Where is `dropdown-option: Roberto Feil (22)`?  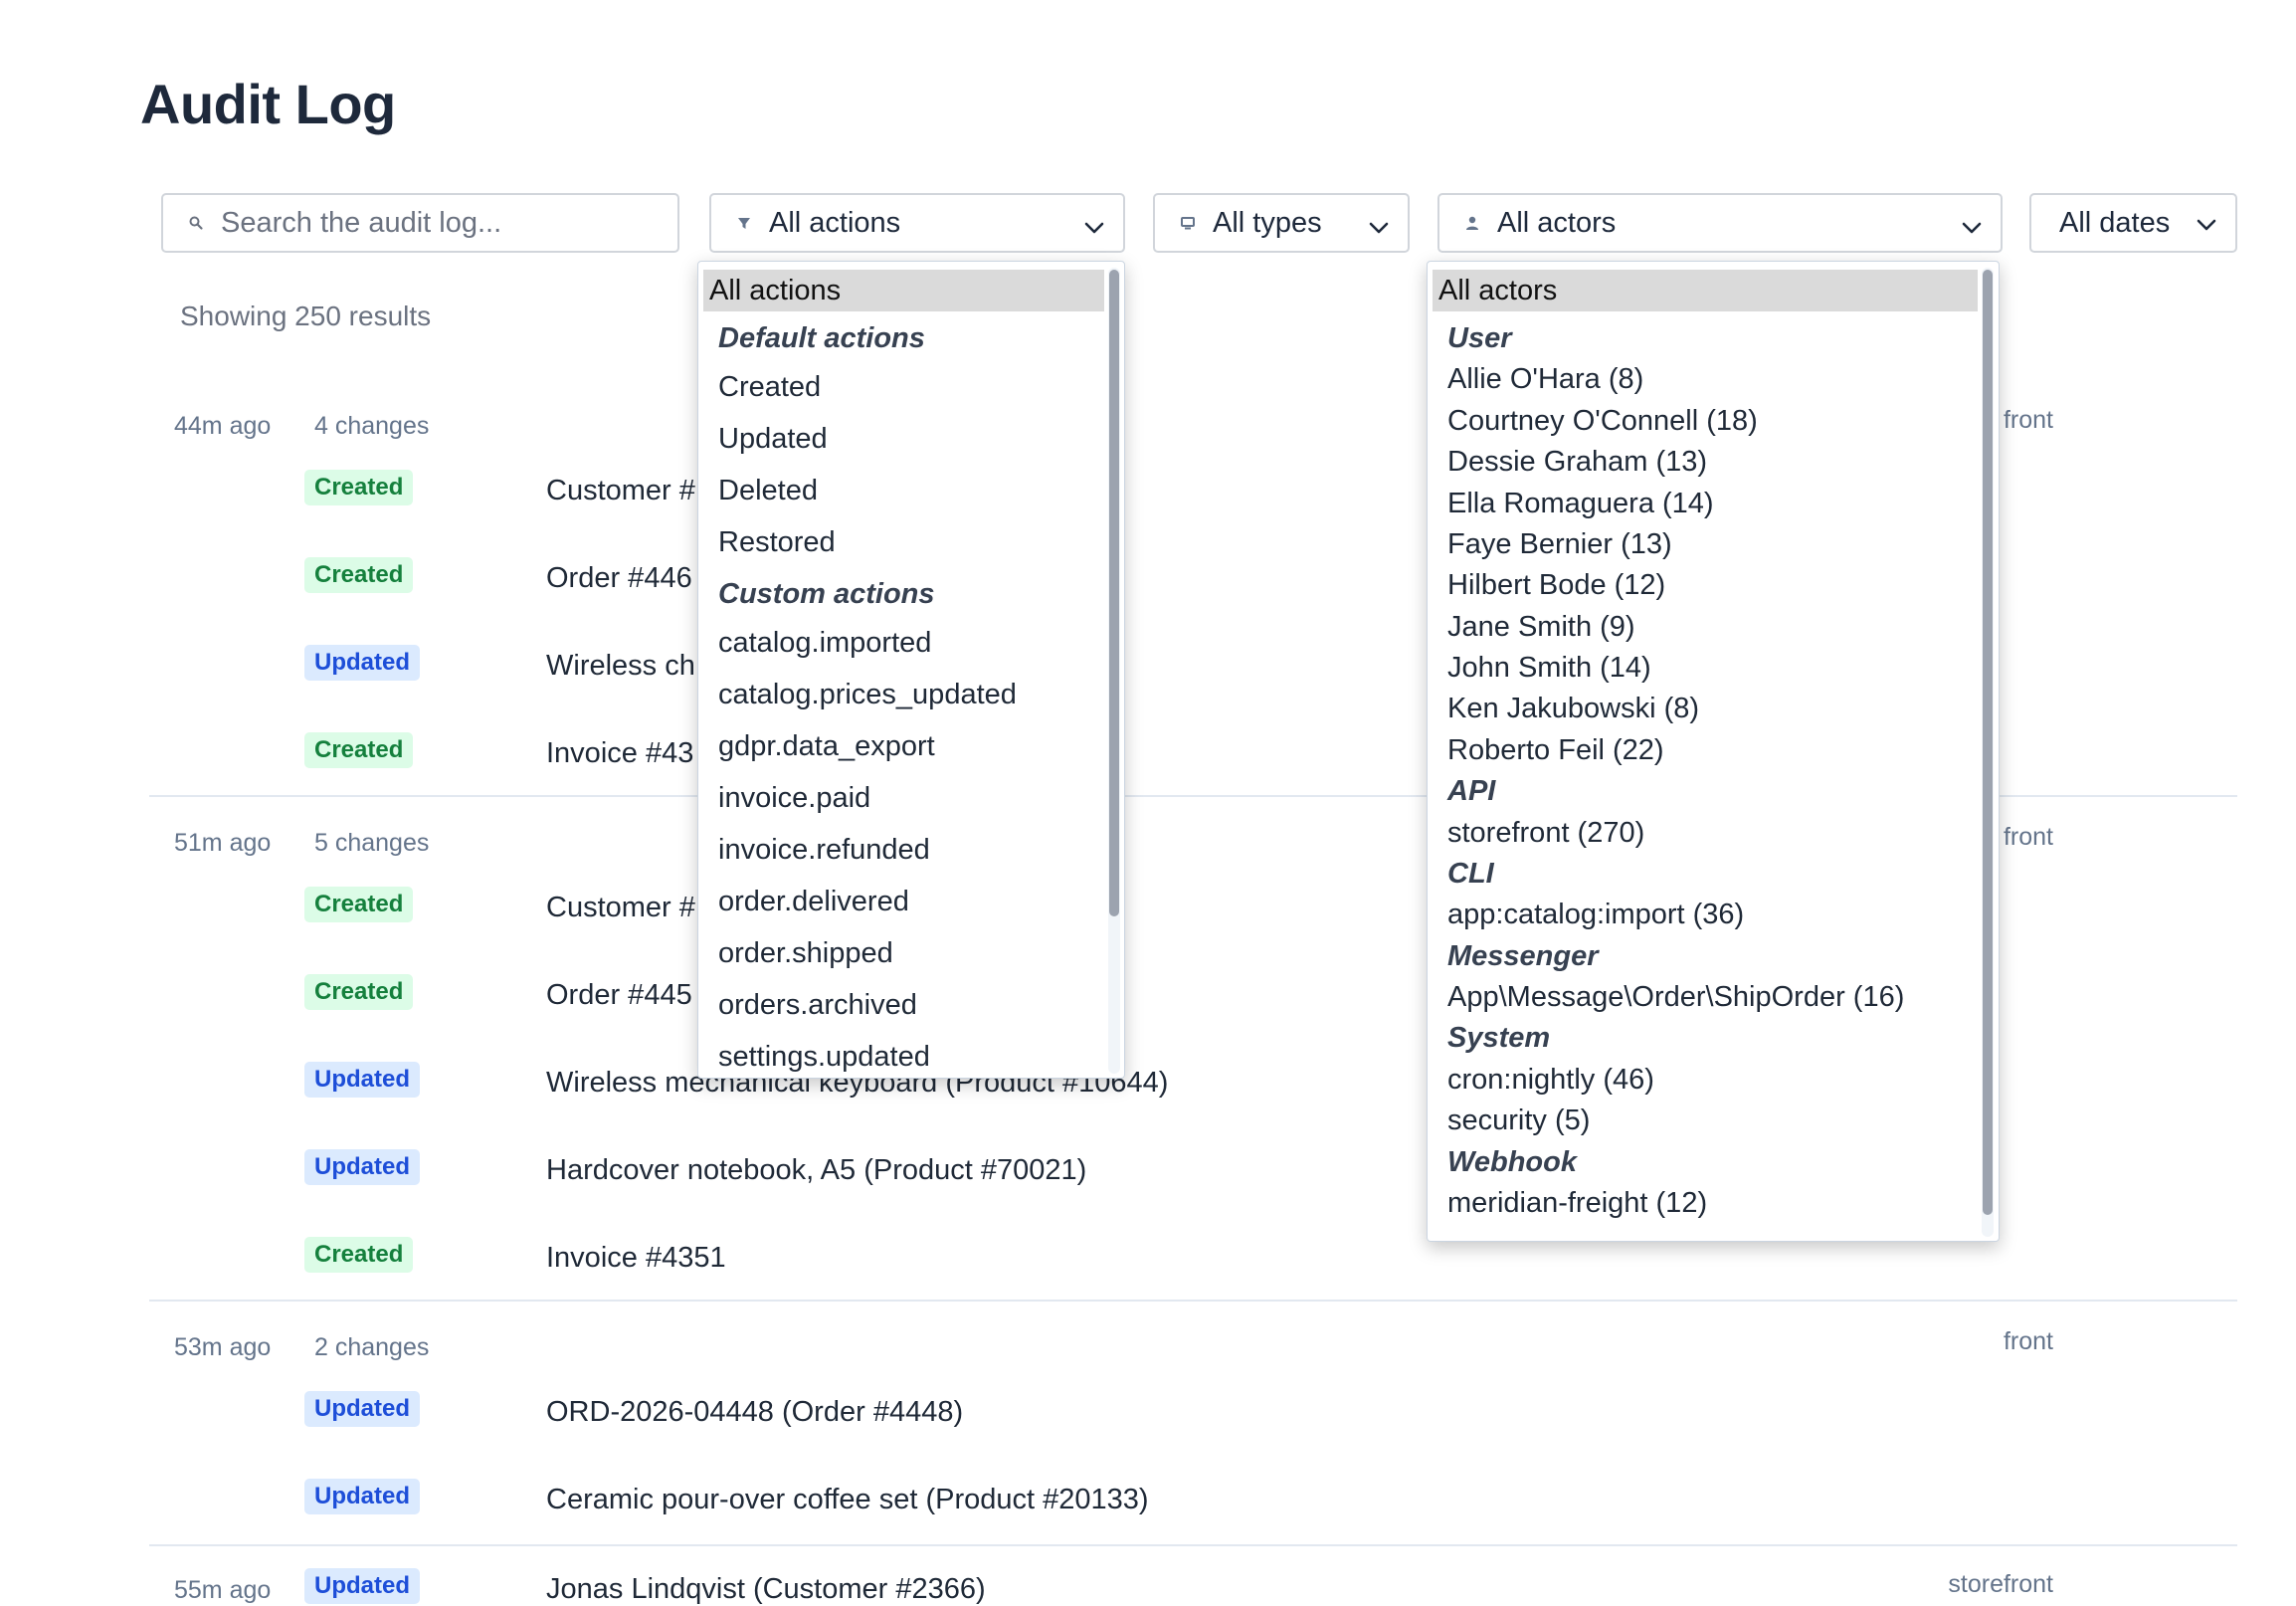 dropdown-option: Roberto Feil (22) is located at coordinates (1556, 750).